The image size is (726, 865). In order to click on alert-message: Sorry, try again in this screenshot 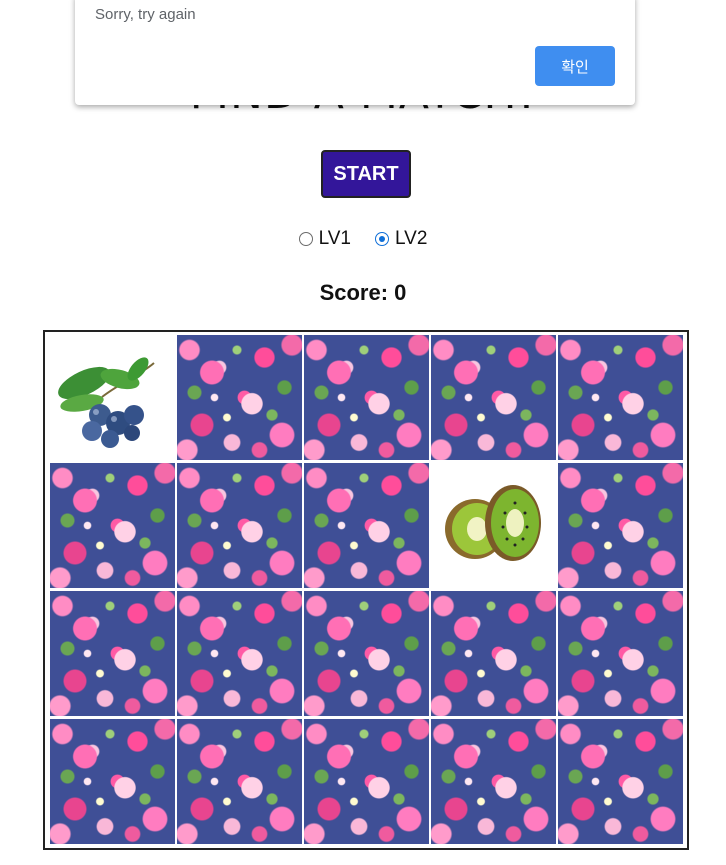, I will do `click(145, 14)`.